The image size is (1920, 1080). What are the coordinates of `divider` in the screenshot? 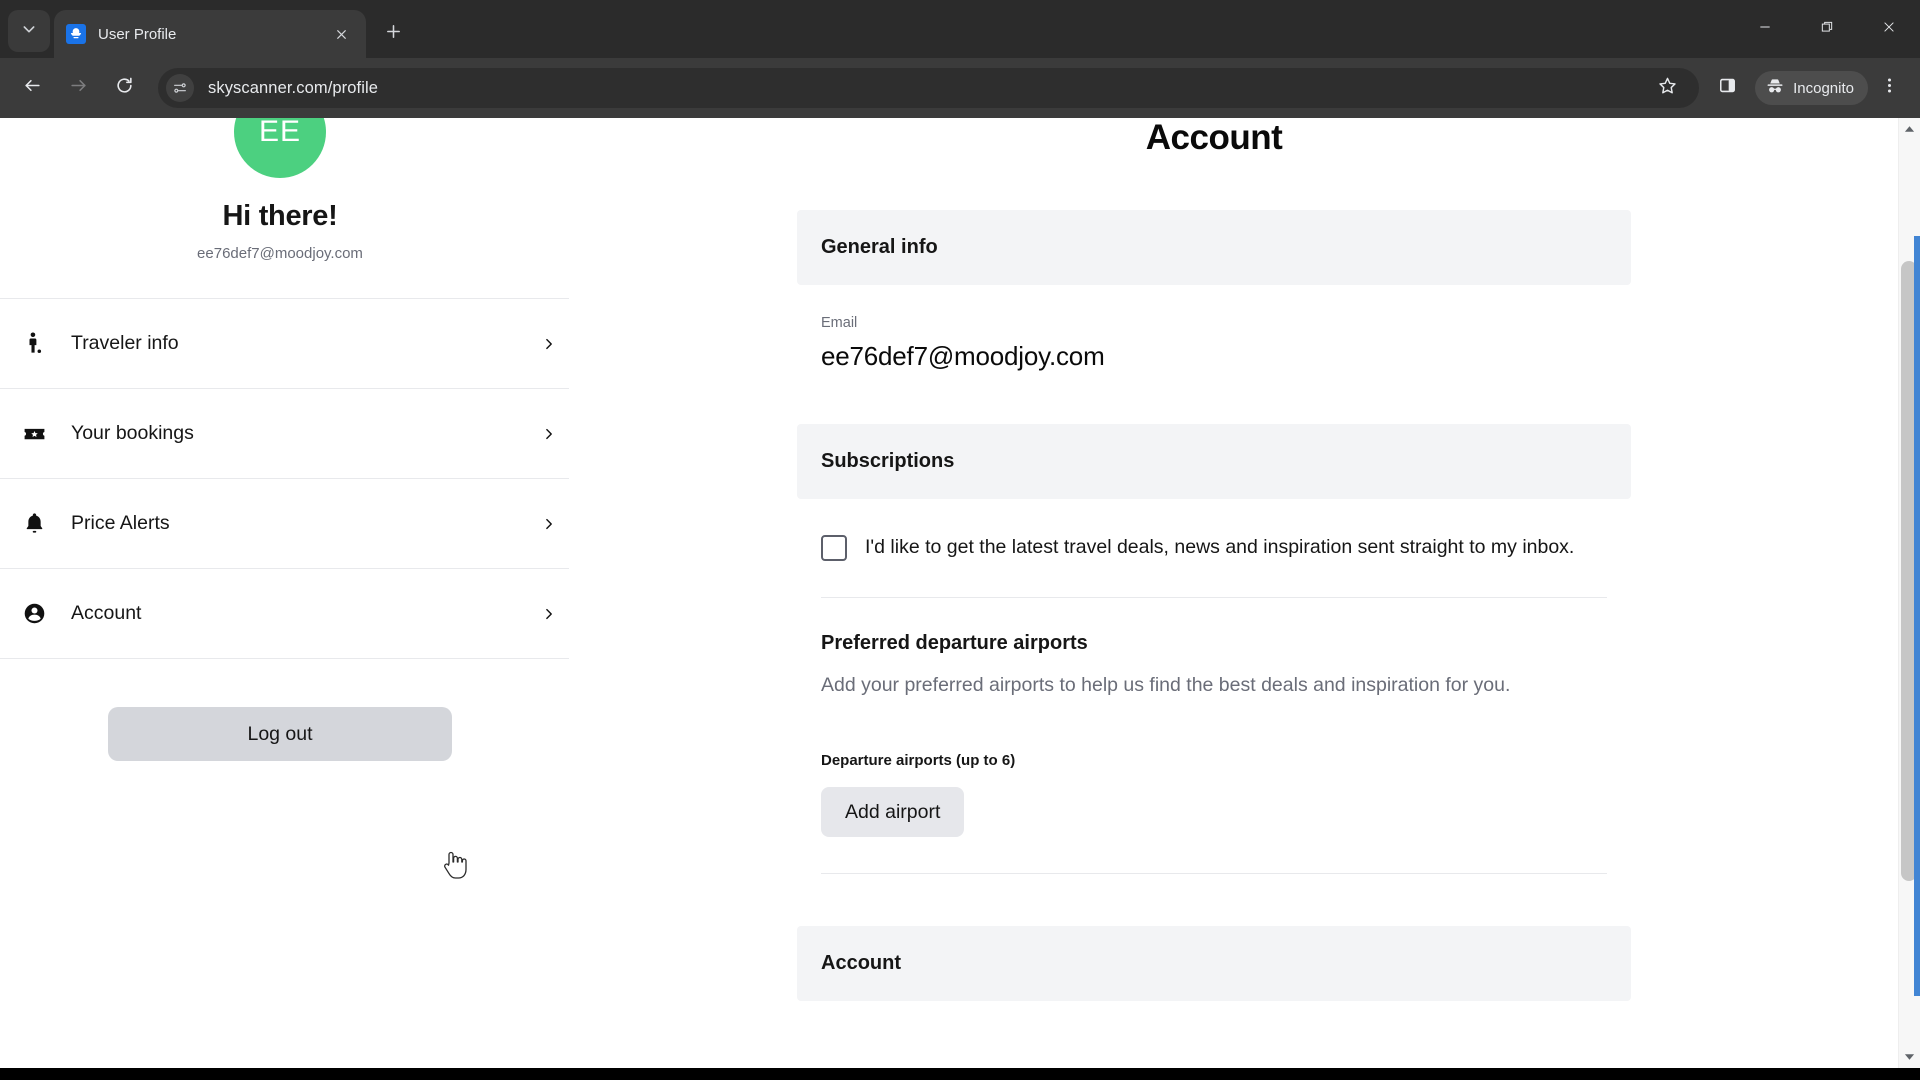 It's located at (1214, 874).